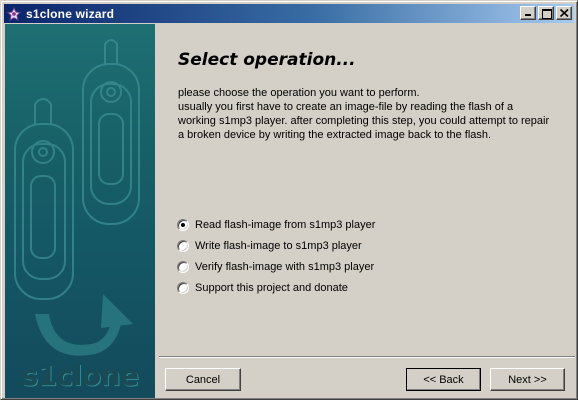 This screenshot has width=578, height=400. I want to click on option-label: Verify flash-image with s1mp3 player, so click(284, 267).